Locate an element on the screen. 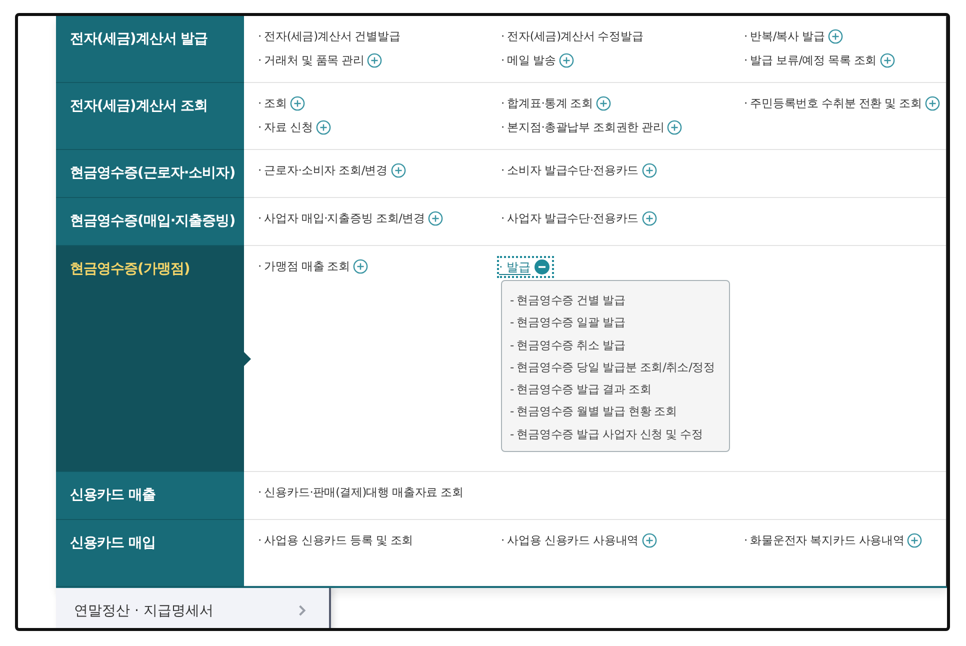 Image resolution: width=966 pixels, height=646 pixels. menu-link: · 주민등록번호 수취분 전환 및 조회 is located at coordinates (833, 103).